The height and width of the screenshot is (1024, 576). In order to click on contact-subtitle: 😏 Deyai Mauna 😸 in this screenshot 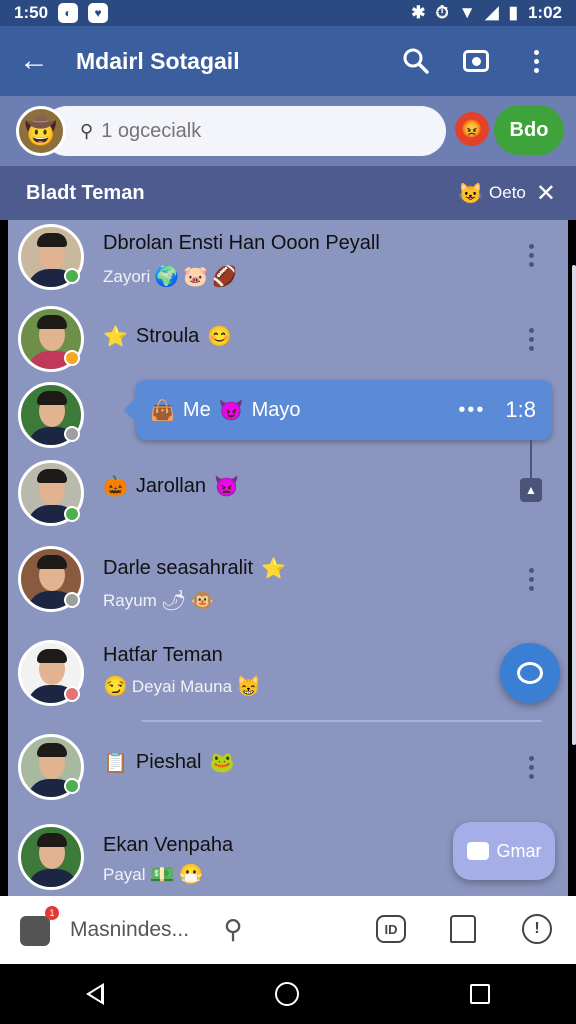, I will do `click(182, 687)`.